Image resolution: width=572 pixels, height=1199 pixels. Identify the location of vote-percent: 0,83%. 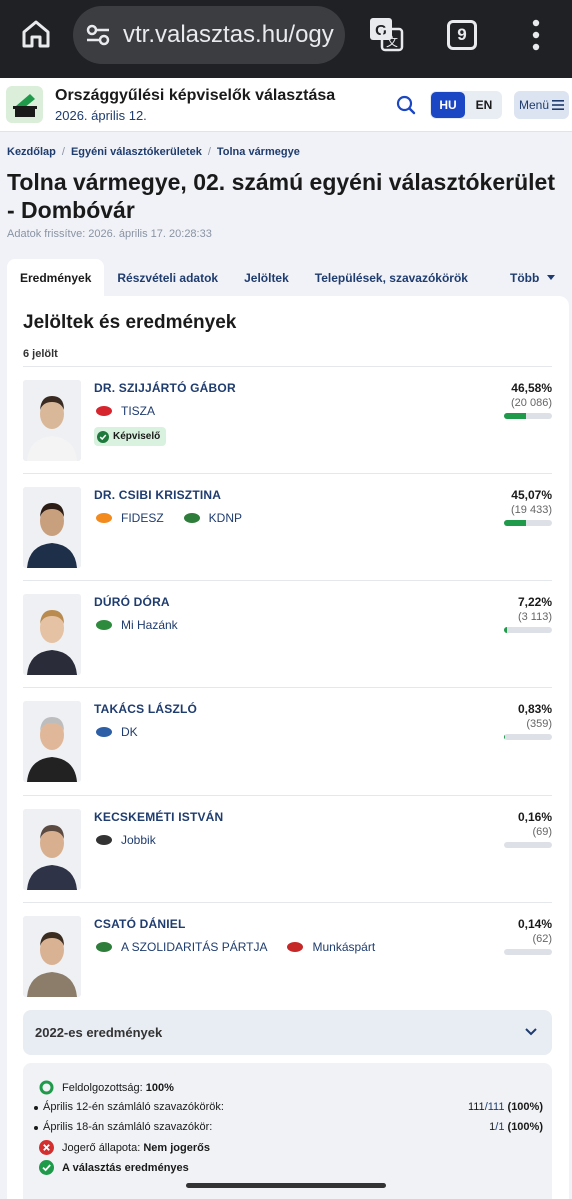
(534, 709).